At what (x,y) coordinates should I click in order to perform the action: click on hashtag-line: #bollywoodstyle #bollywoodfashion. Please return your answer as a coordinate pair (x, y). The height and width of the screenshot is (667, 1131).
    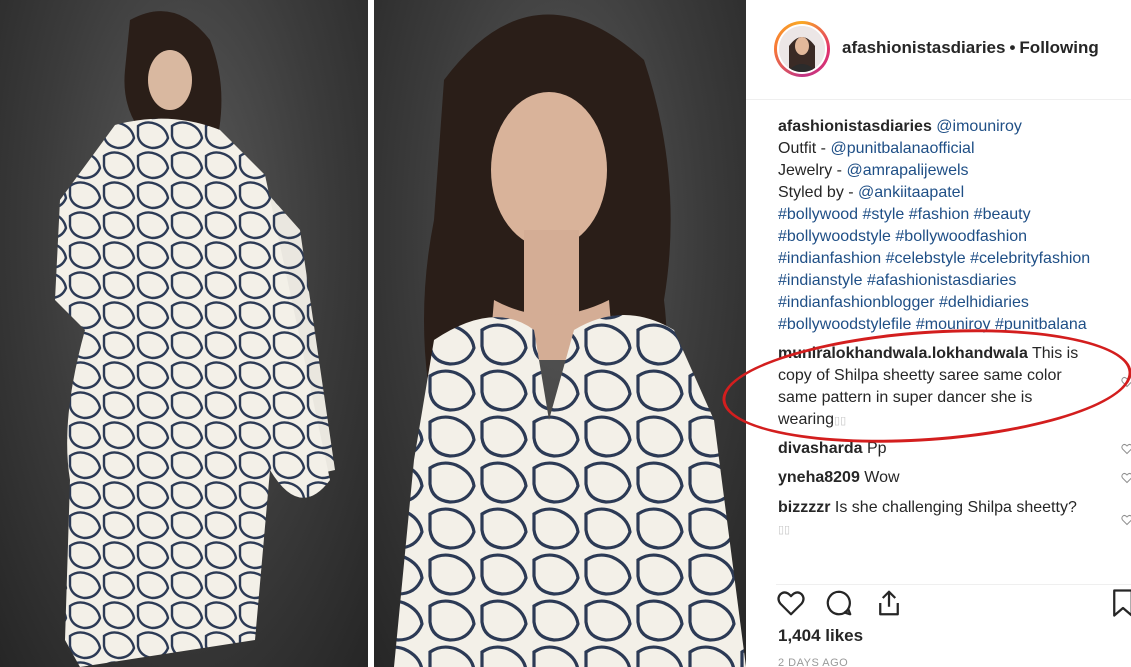
    Looking at the image, I should click on (953, 237).